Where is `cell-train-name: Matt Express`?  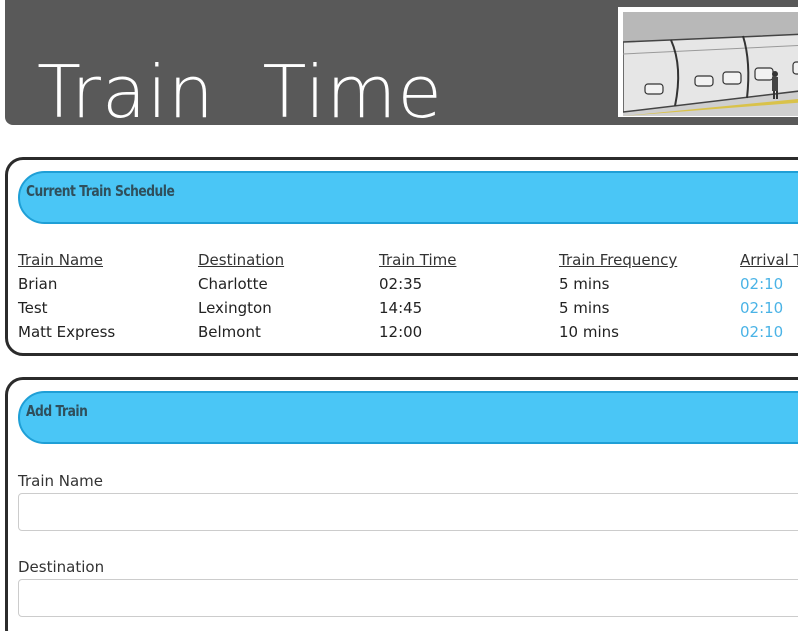 cell-train-name: Matt Express is located at coordinates (67, 332).